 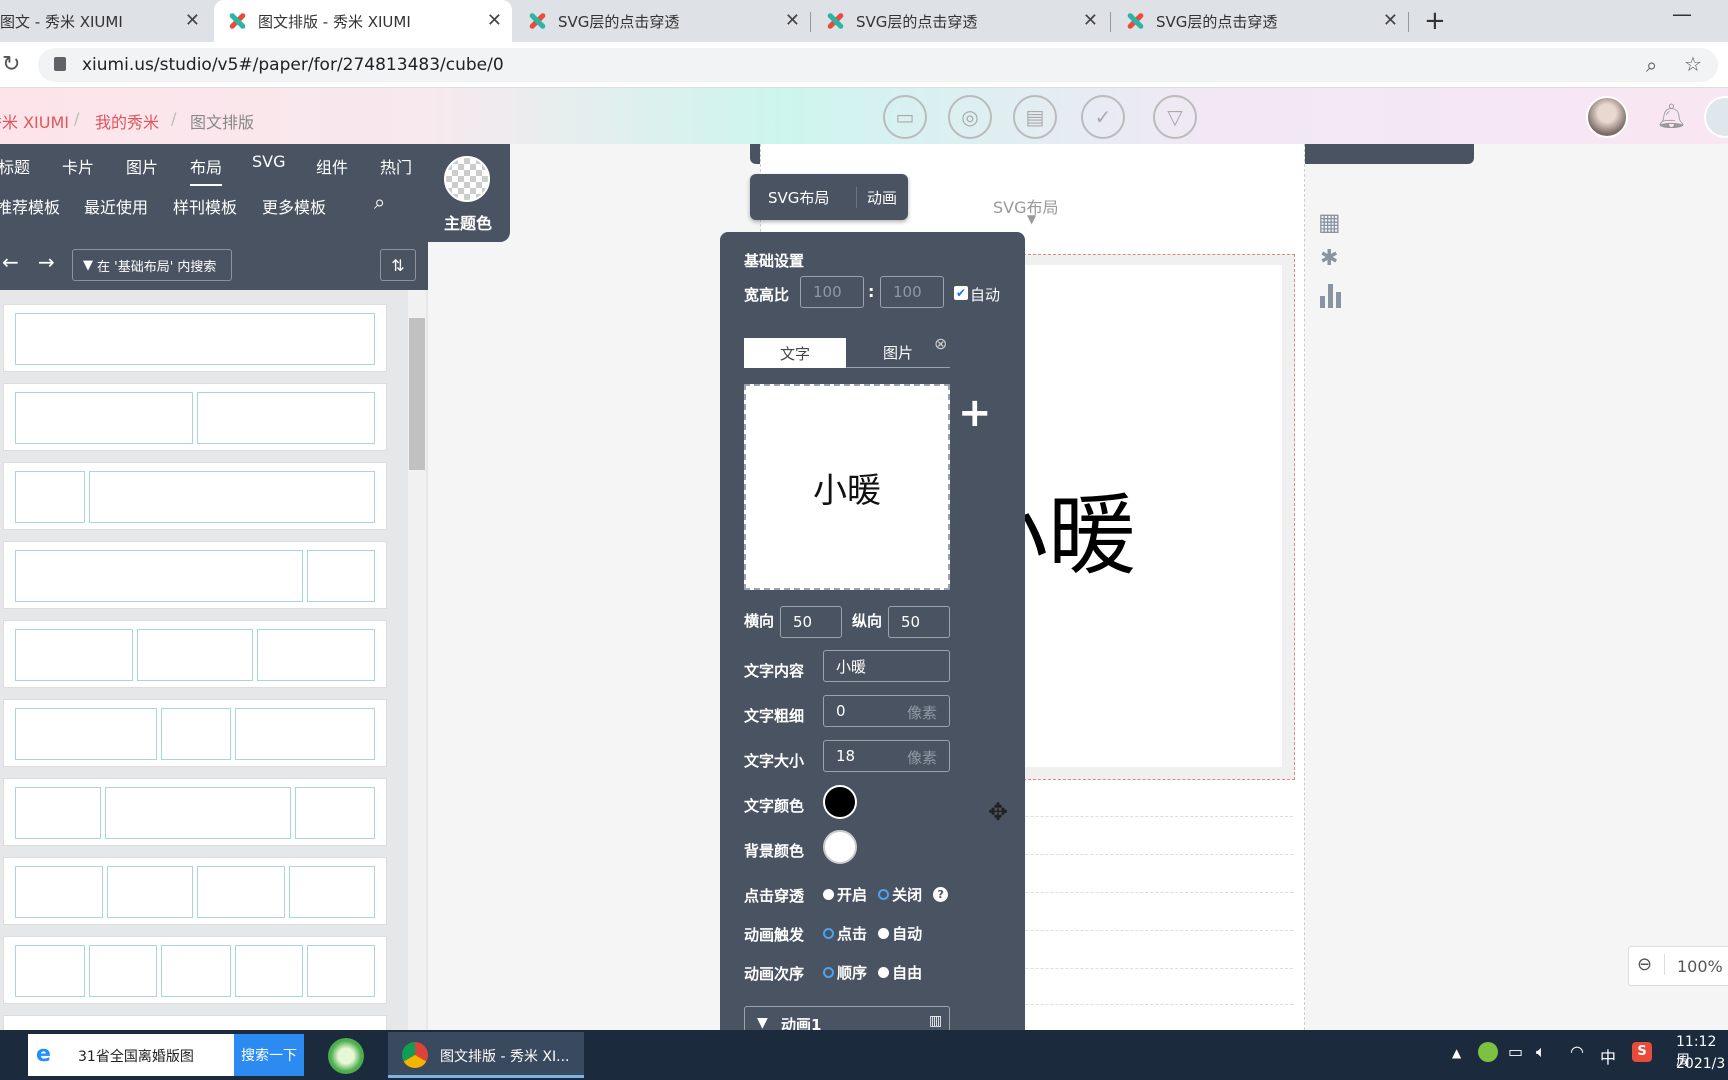 I want to click on grid-icon: ▦, so click(x=1329, y=222).